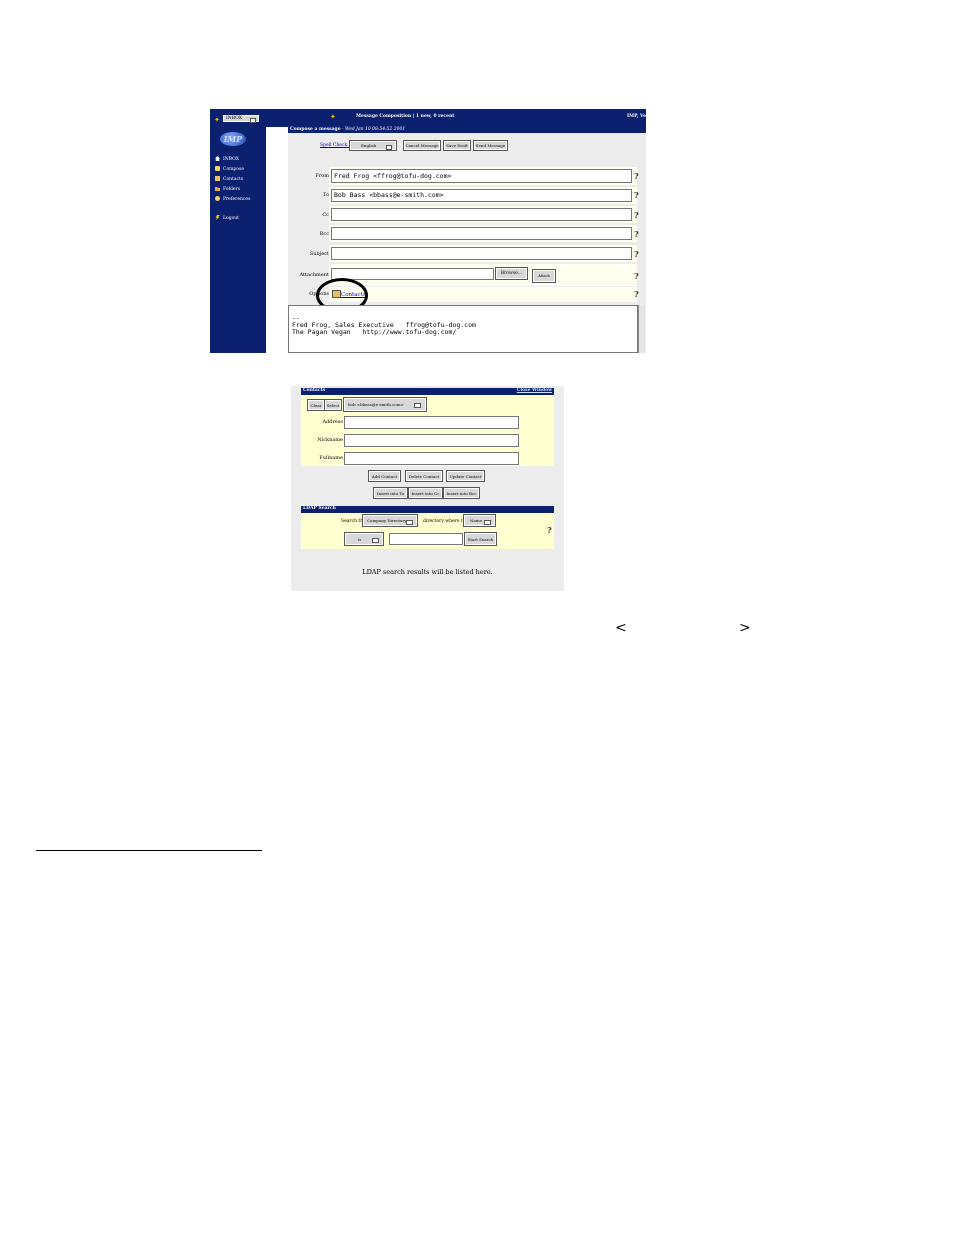  Describe the element at coordinates (481, 214) in the screenshot. I see `cc-field` at that location.